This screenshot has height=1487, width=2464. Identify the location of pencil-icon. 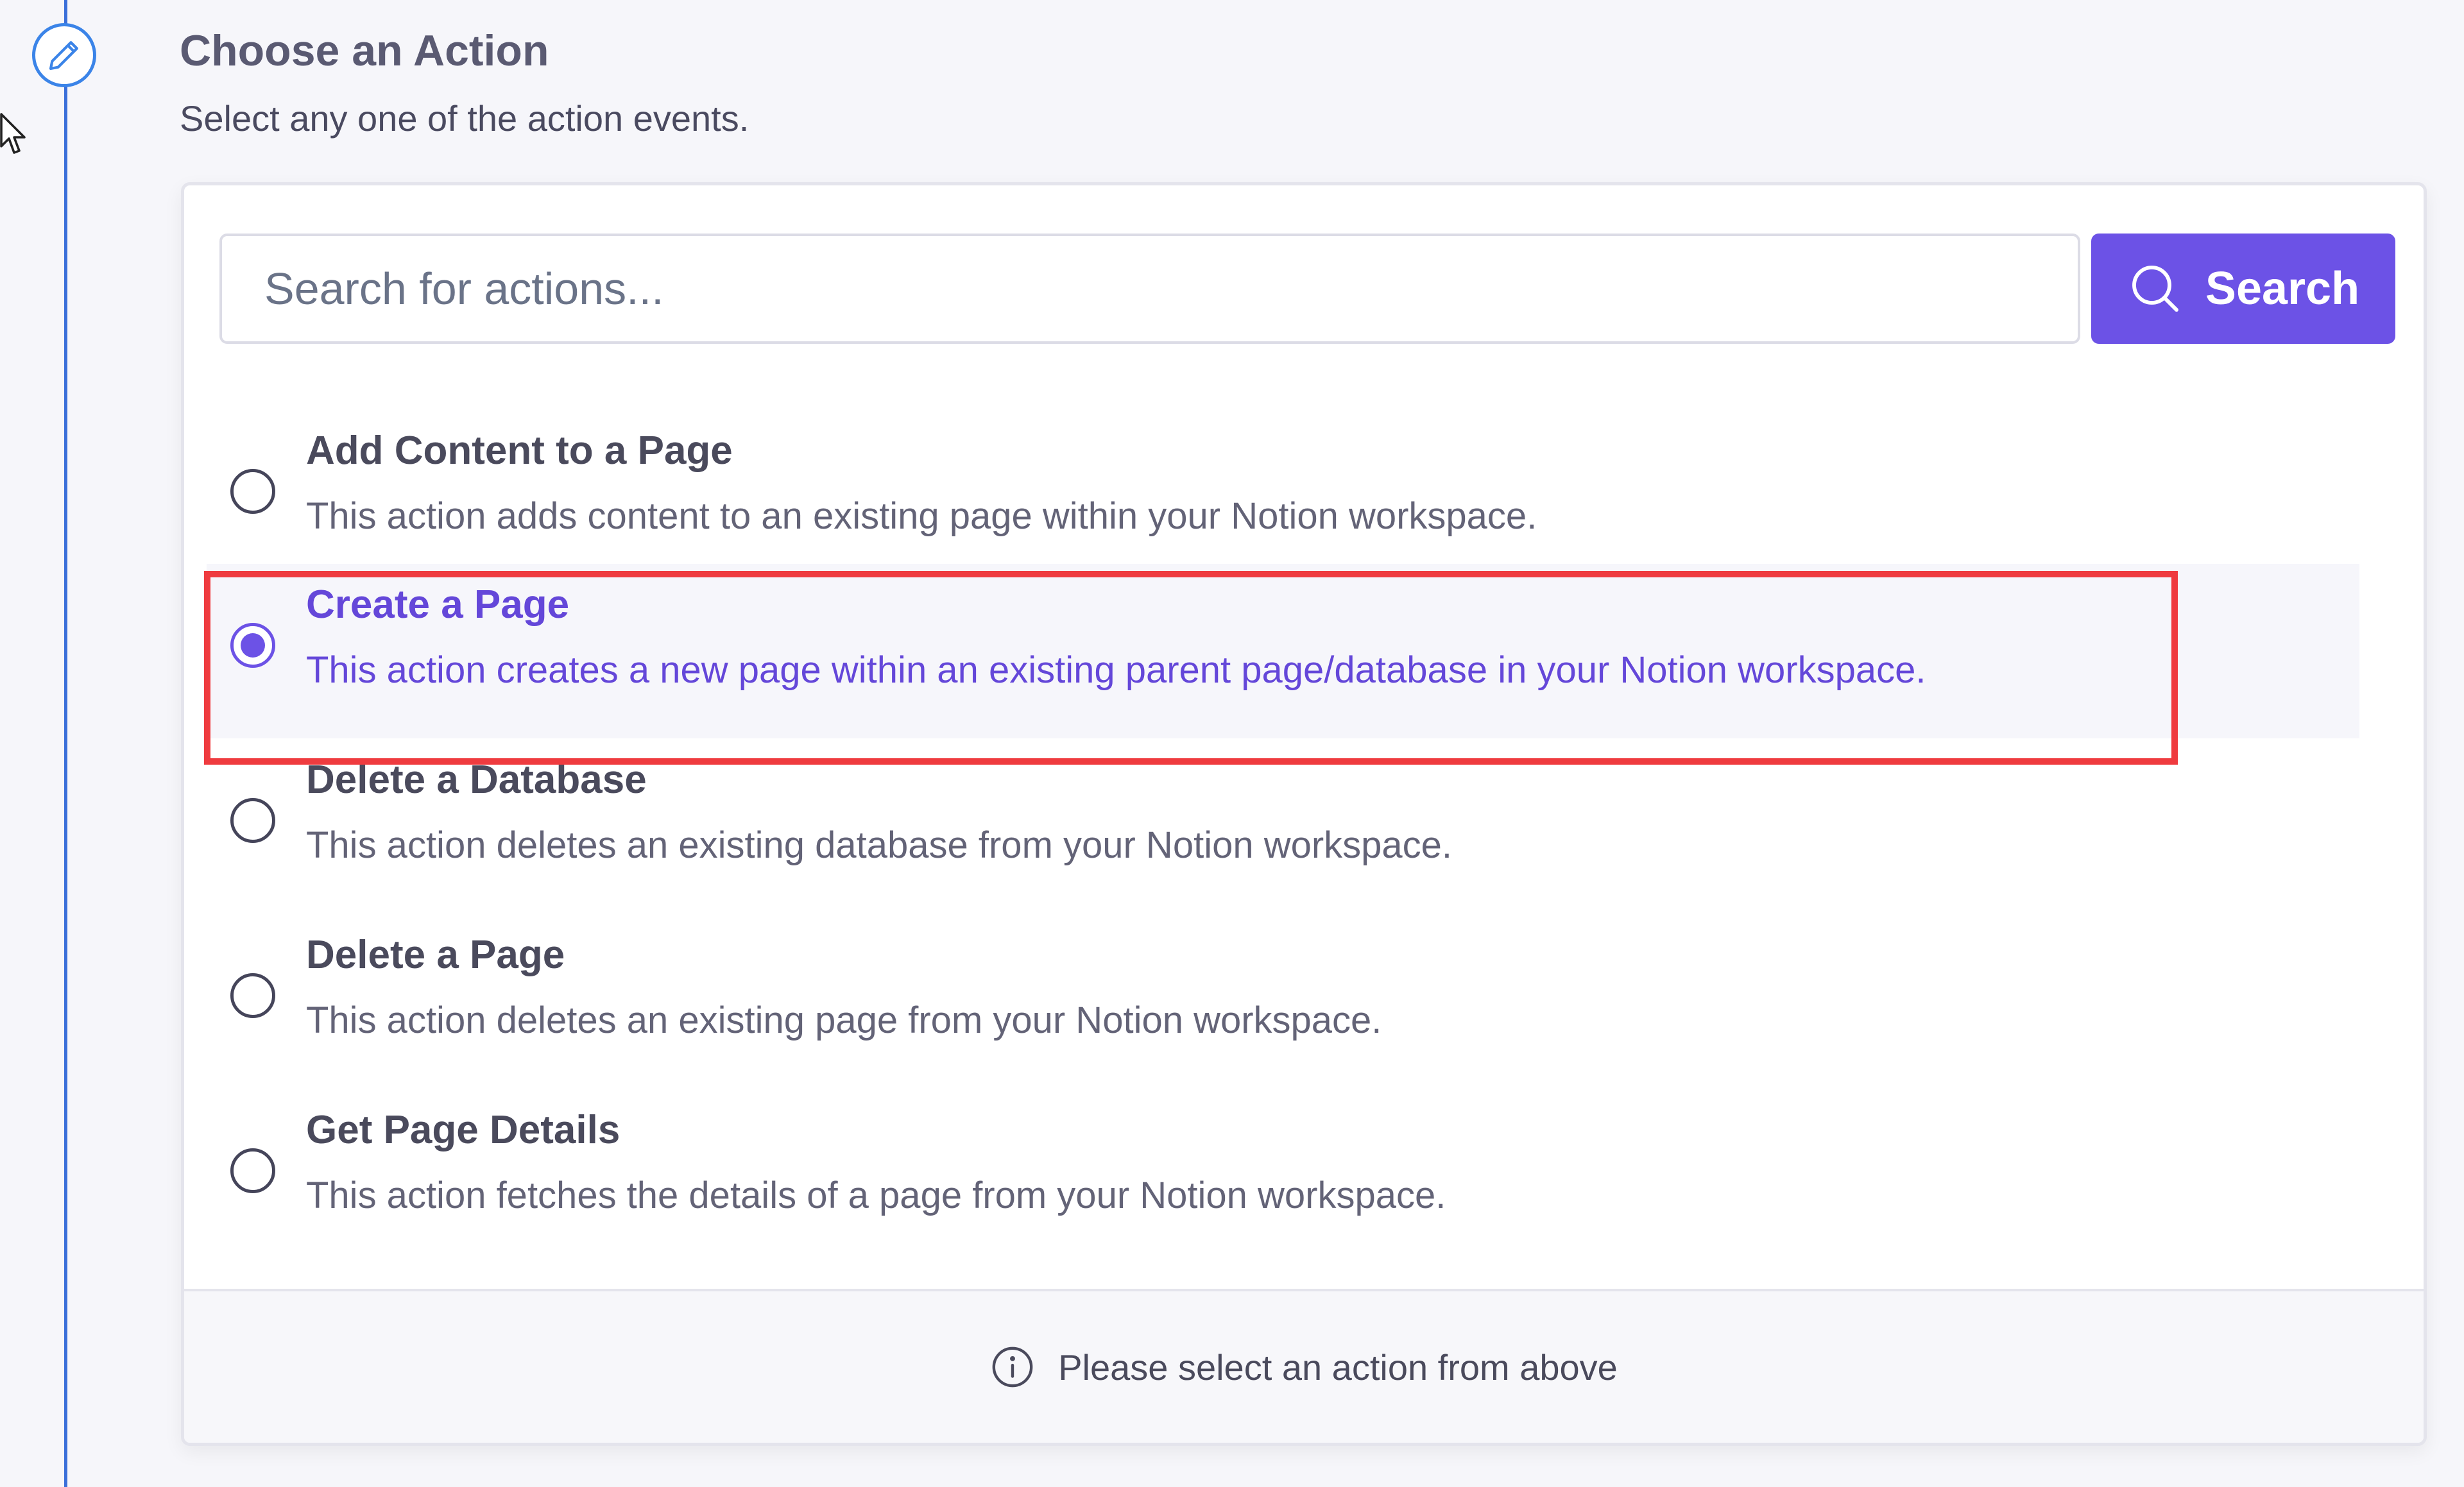
(64, 56).